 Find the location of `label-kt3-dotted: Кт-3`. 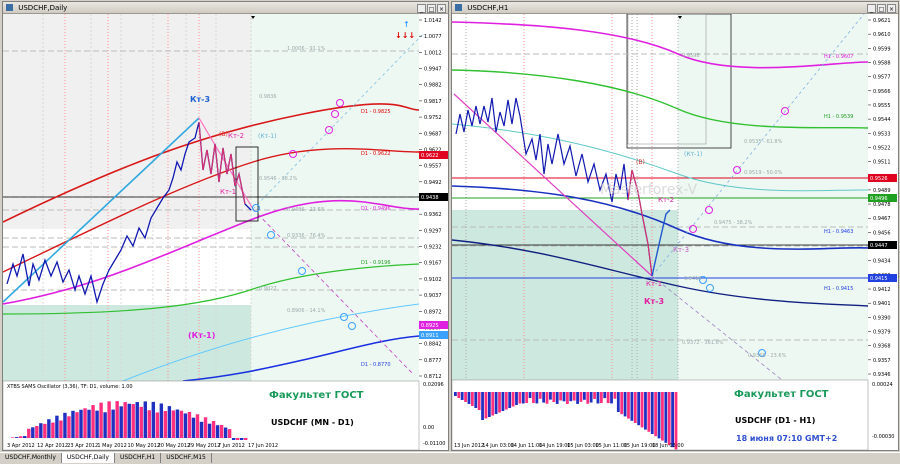

label-kt3-dotted: Кт-3 is located at coordinates (681, 250).